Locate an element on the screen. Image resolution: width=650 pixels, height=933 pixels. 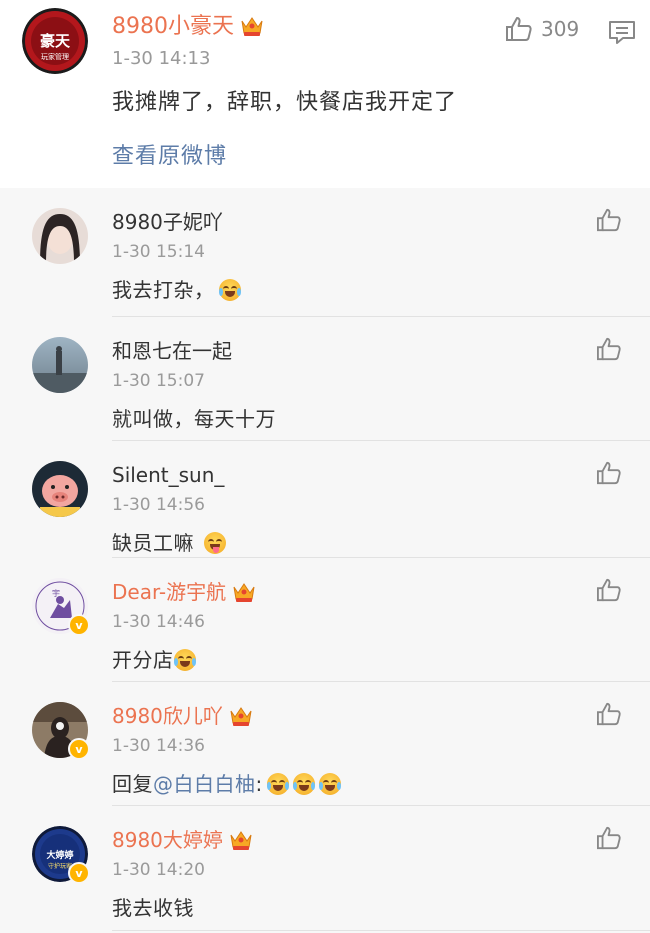
commenter-name: 8980欣儿吖 is located at coordinates (182, 718).